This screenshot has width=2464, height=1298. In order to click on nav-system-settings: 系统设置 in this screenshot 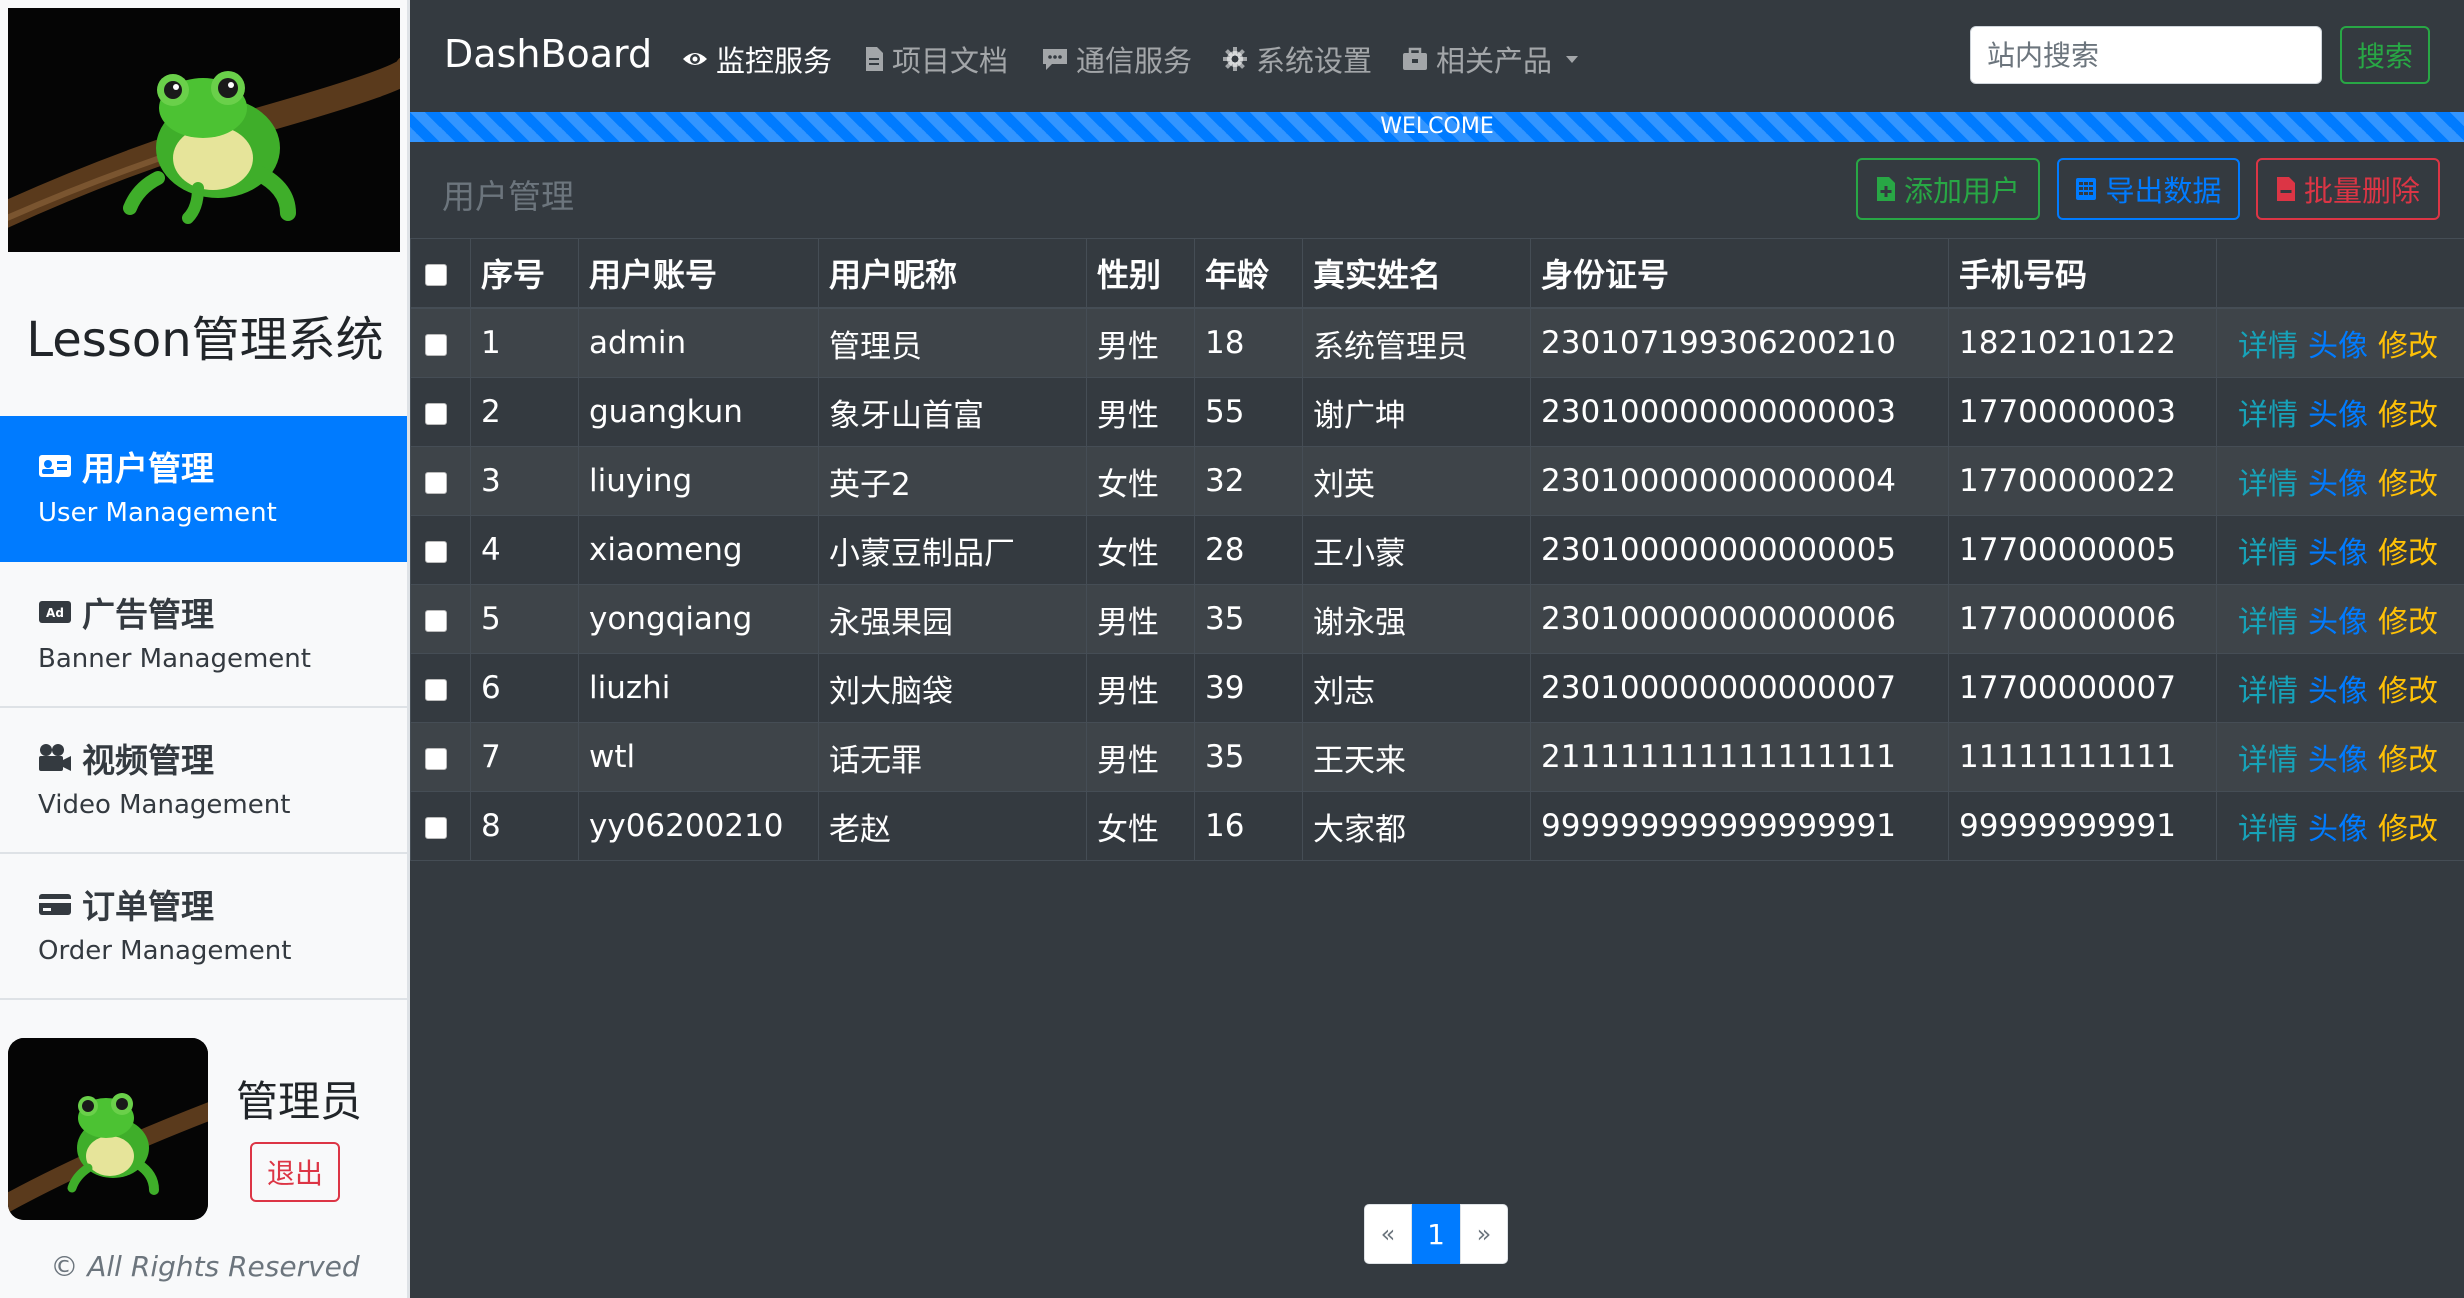, I will do `click(1297, 59)`.